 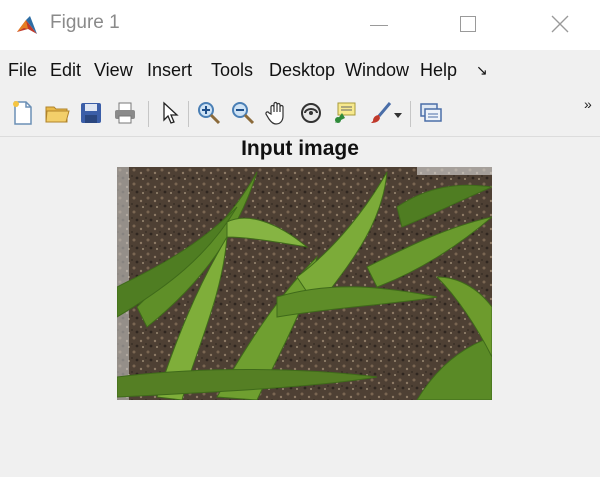 I want to click on save-icon, so click(x=91, y=113).